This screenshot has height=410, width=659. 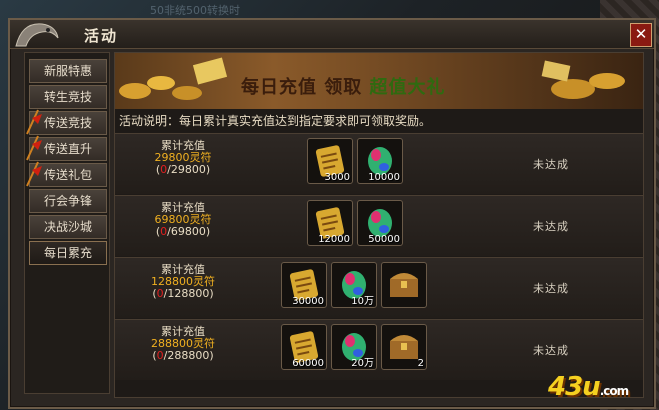 I want to click on sidebar-item-label: 行会争锋, so click(x=67, y=201).